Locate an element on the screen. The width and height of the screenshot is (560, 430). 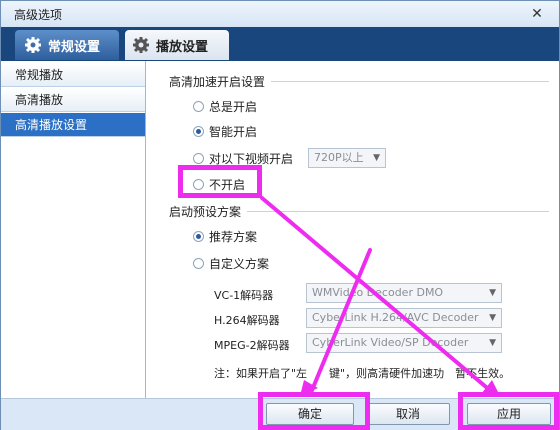
title-bar: 高级选项 ✕ is located at coordinates (280, 14).